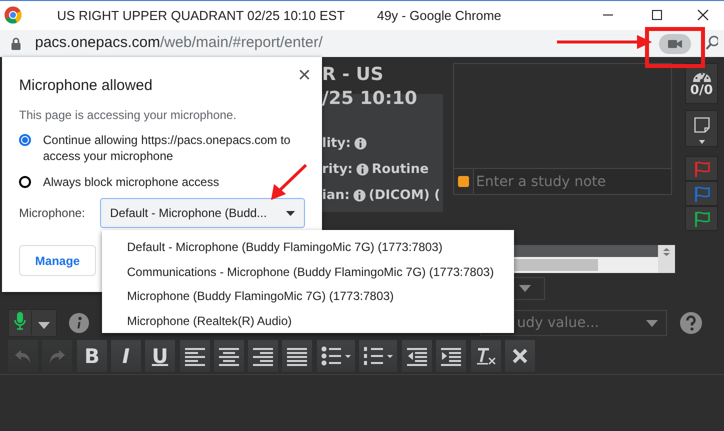 The image size is (724, 431). What do you see at coordinates (57, 356) in the screenshot?
I see `redo-icon` at bounding box center [57, 356].